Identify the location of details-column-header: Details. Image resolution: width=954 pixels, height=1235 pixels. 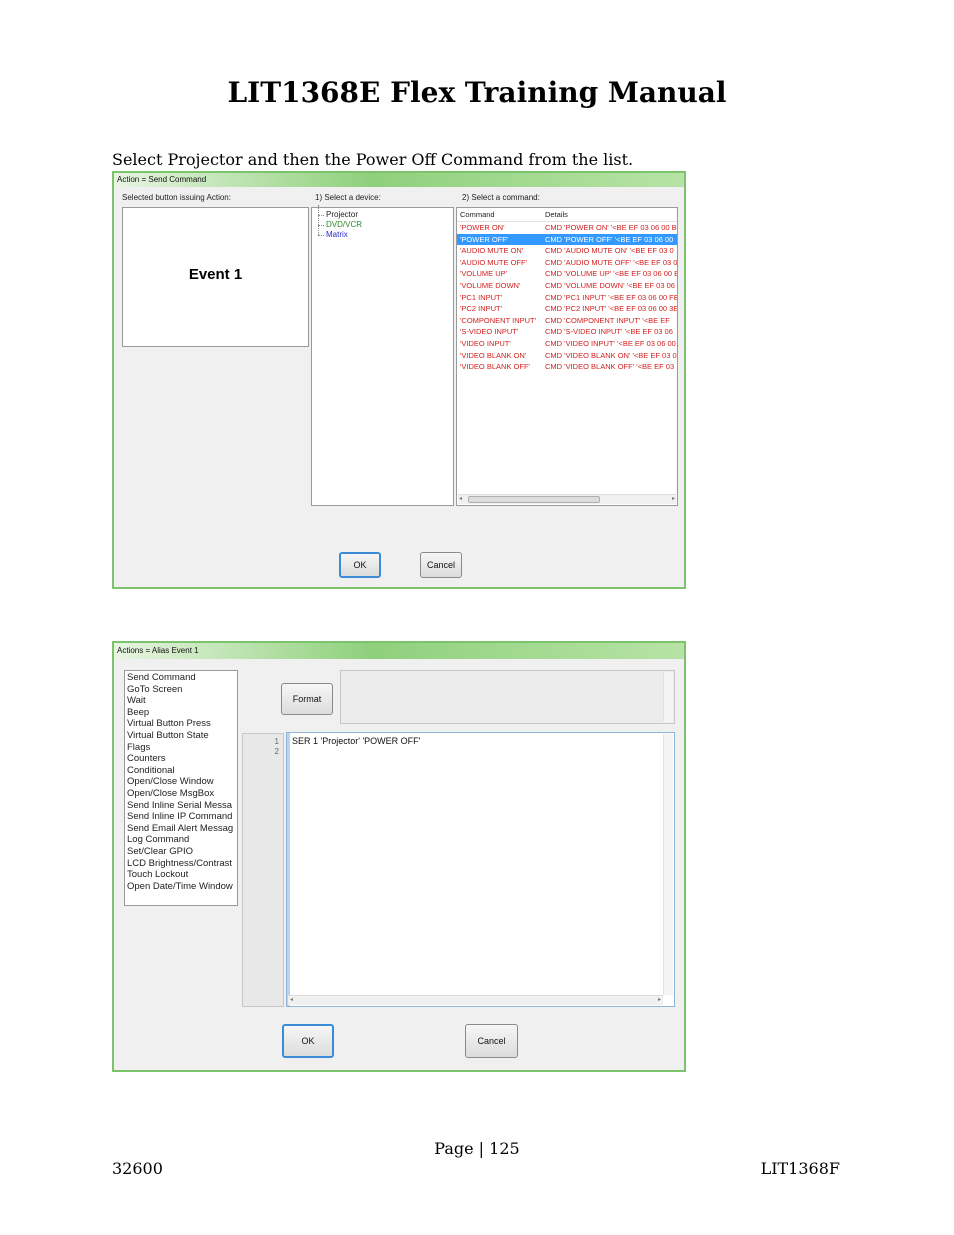
(556, 214).